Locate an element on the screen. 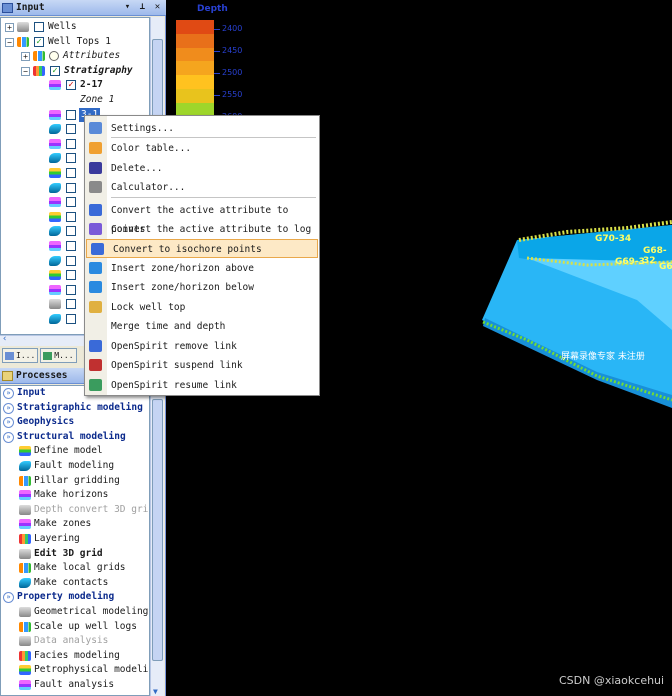  process-item: Make contacts is located at coordinates (75, 583).